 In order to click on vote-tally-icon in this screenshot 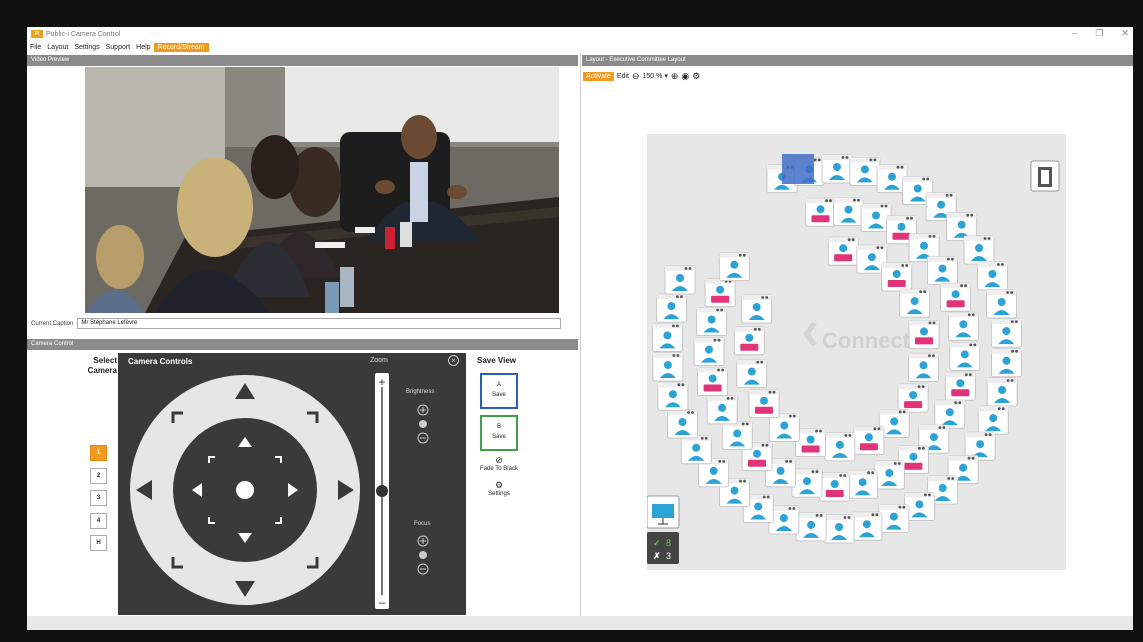, I will do `click(663, 548)`.